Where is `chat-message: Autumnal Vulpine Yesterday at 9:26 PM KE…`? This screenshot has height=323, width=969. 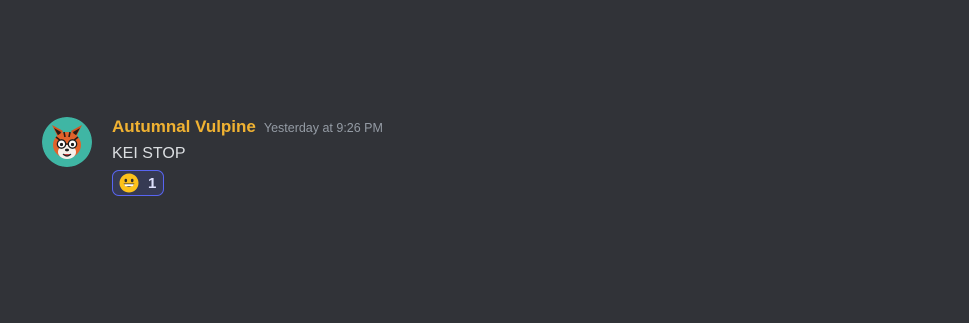
chat-message: Autumnal Vulpine Yesterday at 9:26 PM KE… is located at coordinates (212, 156).